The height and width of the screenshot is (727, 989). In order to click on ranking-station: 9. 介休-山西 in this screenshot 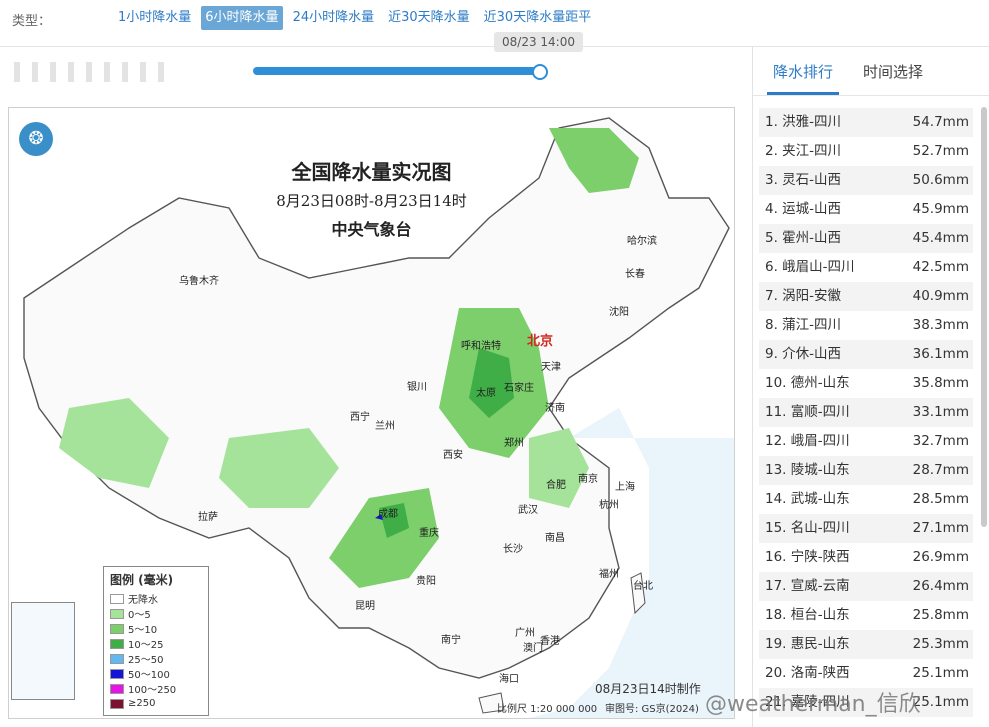, I will do `click(803, 354)`.